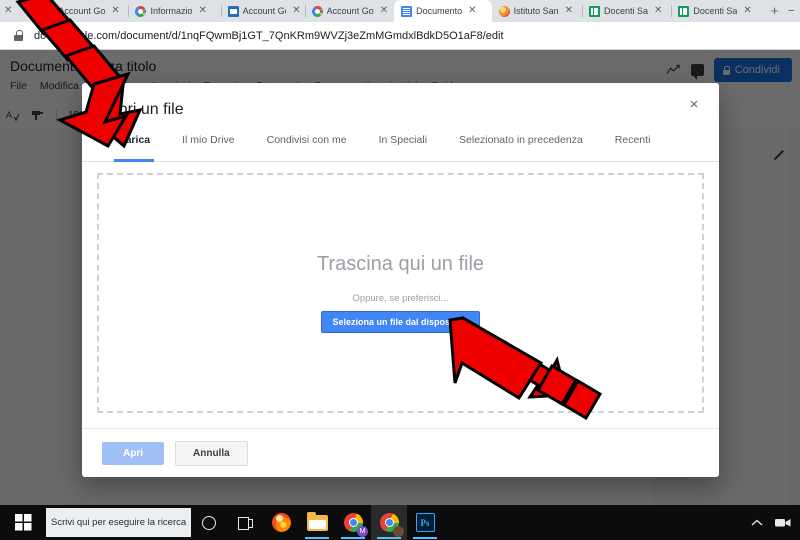  What do you see at coordinates (633, 146) in the screenshot?
I see `tab-recenti: Recenti` at bounding box center [633, 146].